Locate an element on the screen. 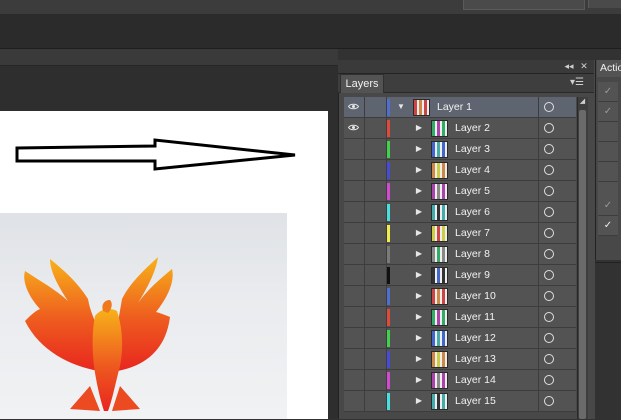  layer-row: ▶ Layer 15 is located at coordinates (460, 401).